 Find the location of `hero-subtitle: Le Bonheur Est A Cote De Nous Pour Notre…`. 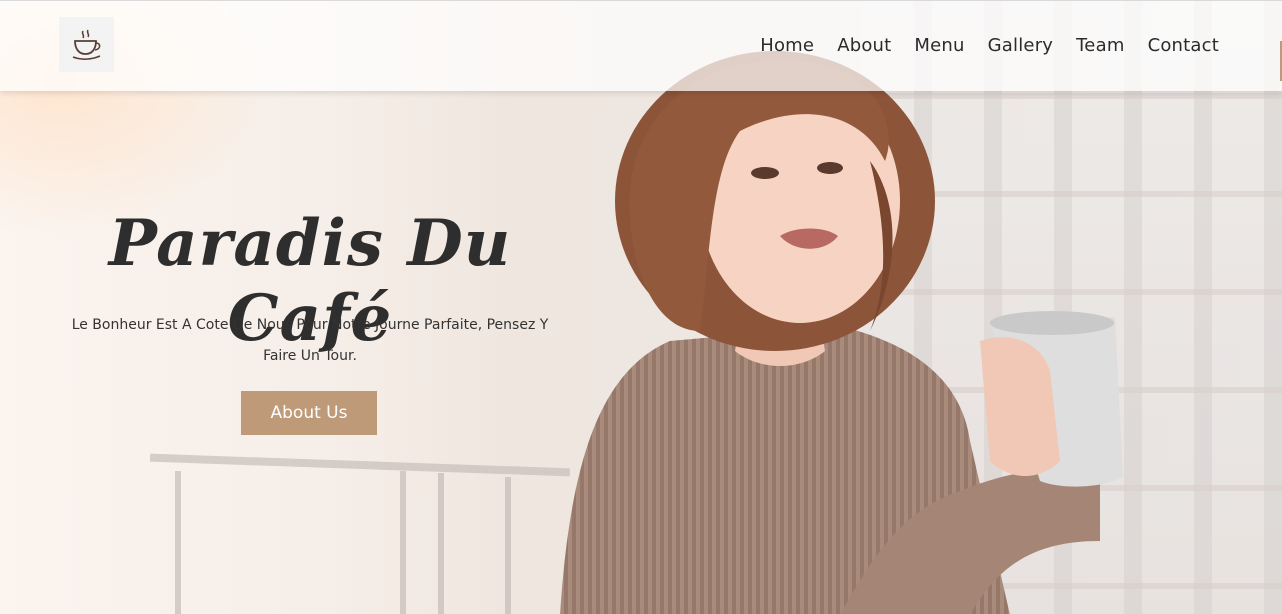

hero-subtitle: Le Bonheur Est A Cote De Nous Pour Notre… is located at coordinates (310, 340).